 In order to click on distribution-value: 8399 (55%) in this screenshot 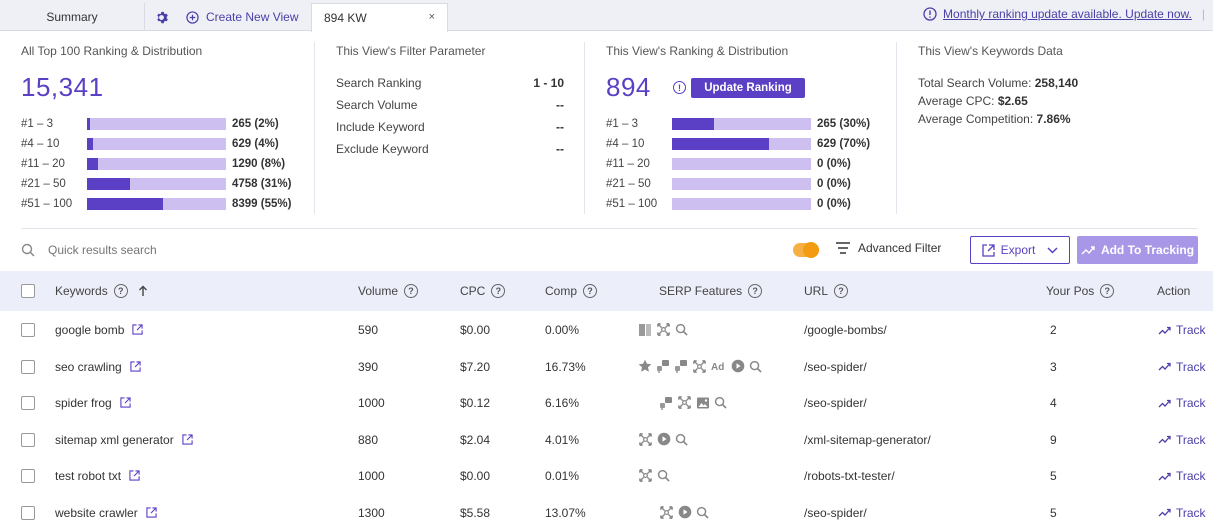, I will do `click(262, 204)`.